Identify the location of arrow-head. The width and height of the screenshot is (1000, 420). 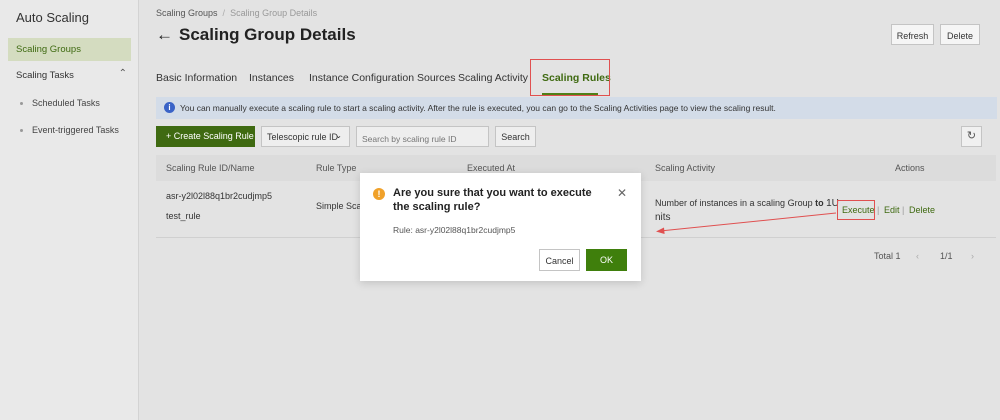
(660, 230).